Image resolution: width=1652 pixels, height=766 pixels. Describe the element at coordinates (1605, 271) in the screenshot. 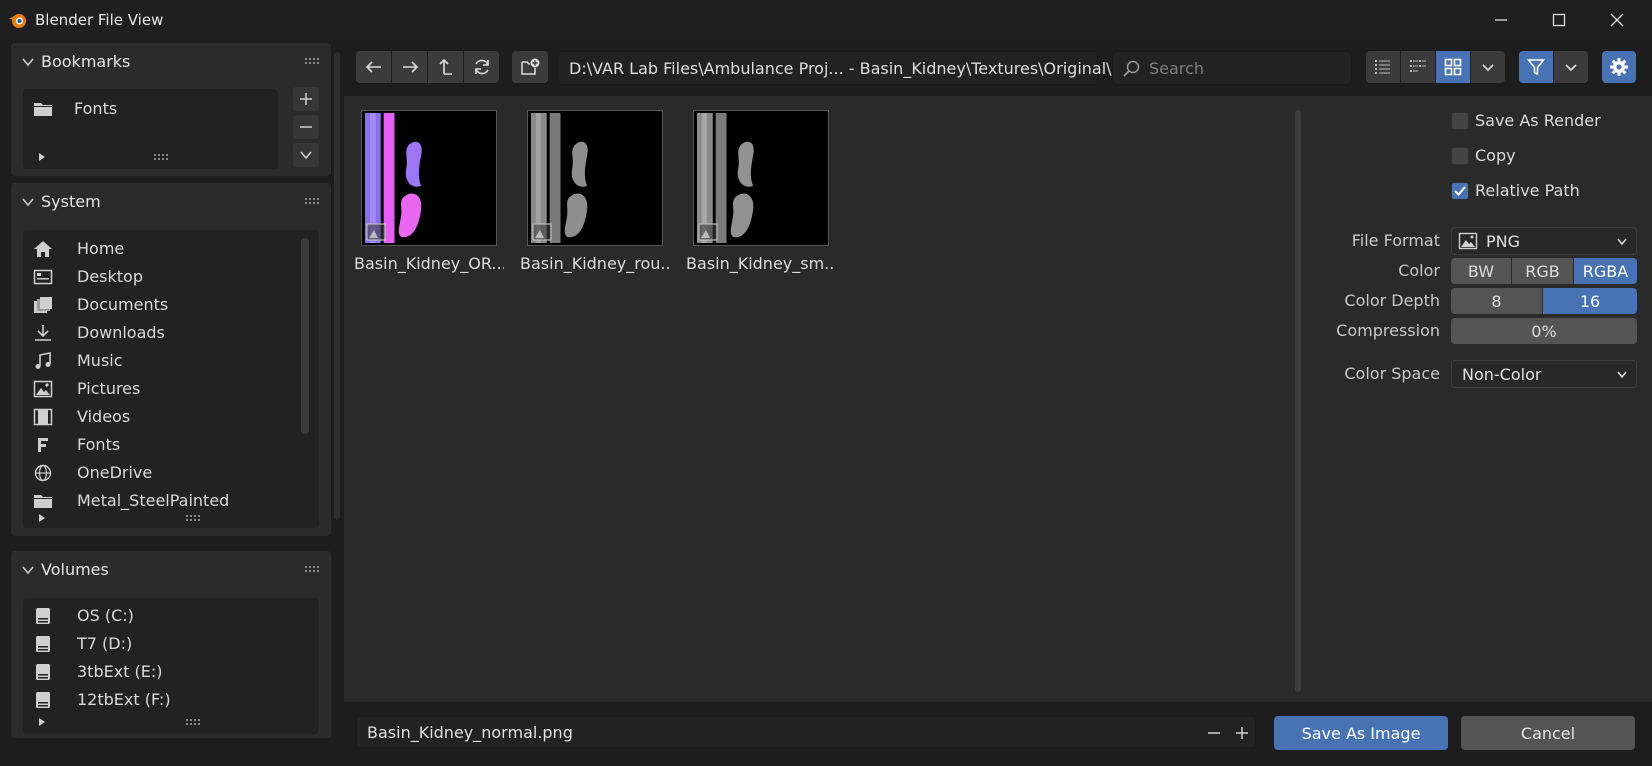

I see `color-rgba-option: RGBA` at that location.